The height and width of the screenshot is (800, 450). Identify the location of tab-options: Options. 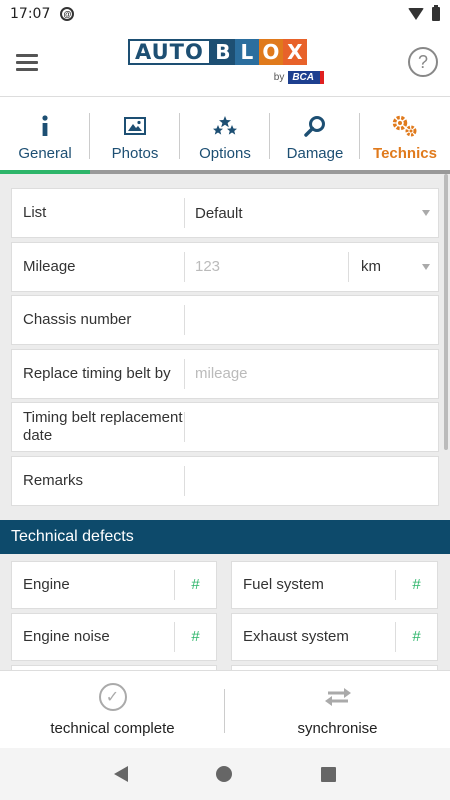
(225, 135).